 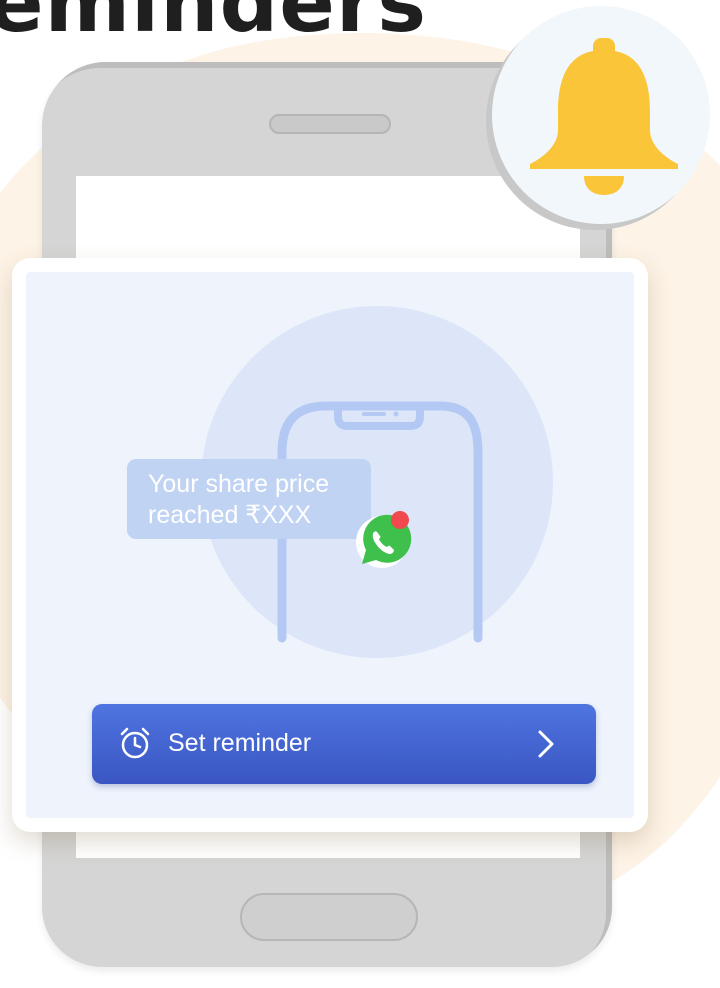 I want to click on phone-home-button, so click(x=329, y=917).